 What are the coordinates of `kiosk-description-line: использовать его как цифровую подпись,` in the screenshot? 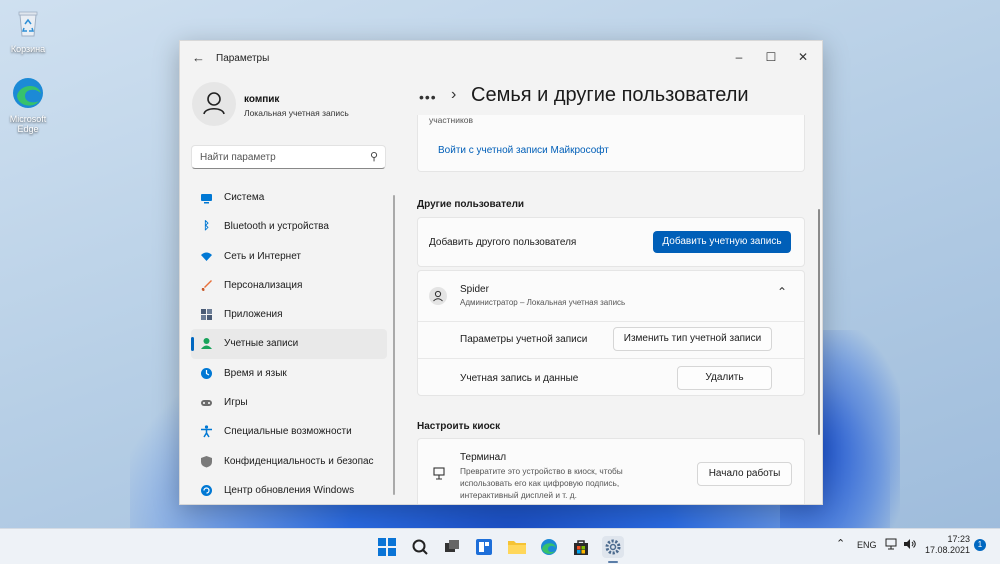 It's located at (540, 483).